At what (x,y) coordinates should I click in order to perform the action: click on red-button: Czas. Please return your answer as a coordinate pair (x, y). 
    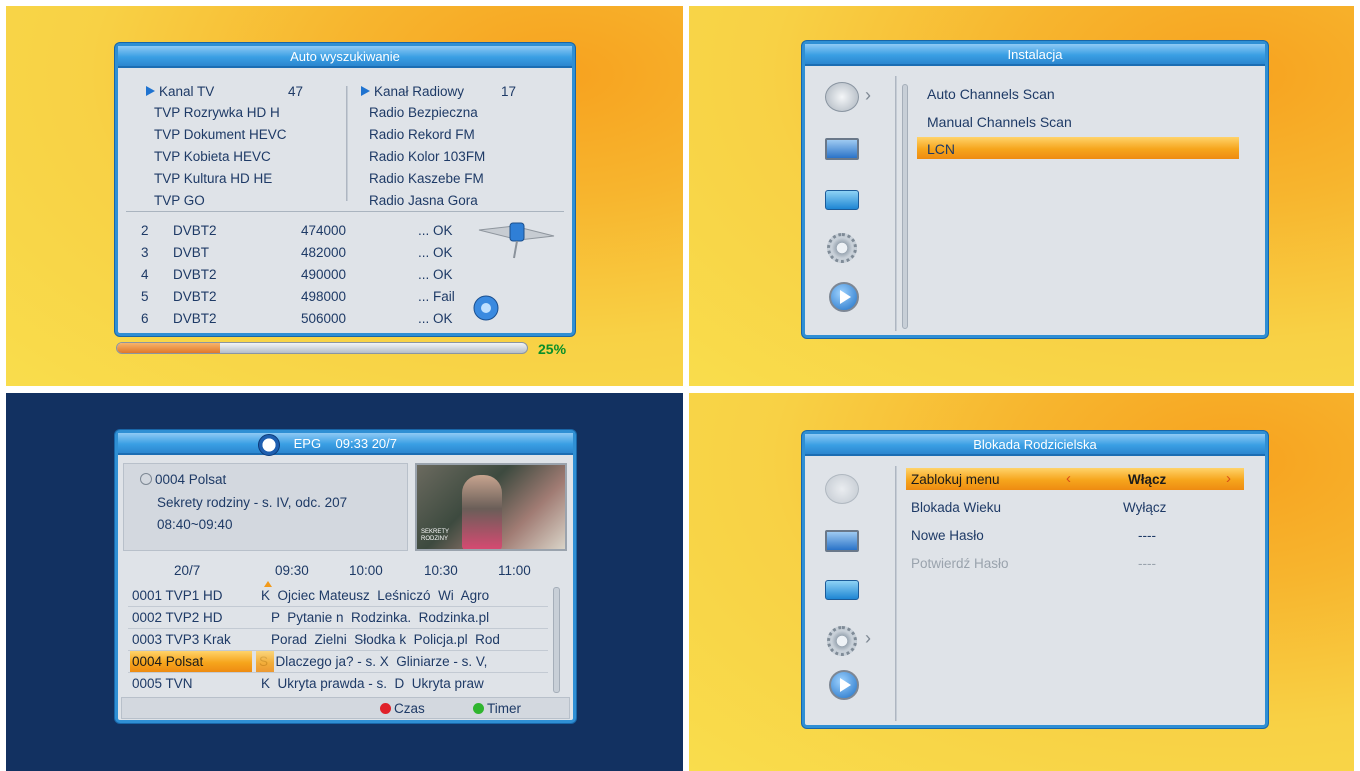
    Looking at the image, I should click on (402, 708).